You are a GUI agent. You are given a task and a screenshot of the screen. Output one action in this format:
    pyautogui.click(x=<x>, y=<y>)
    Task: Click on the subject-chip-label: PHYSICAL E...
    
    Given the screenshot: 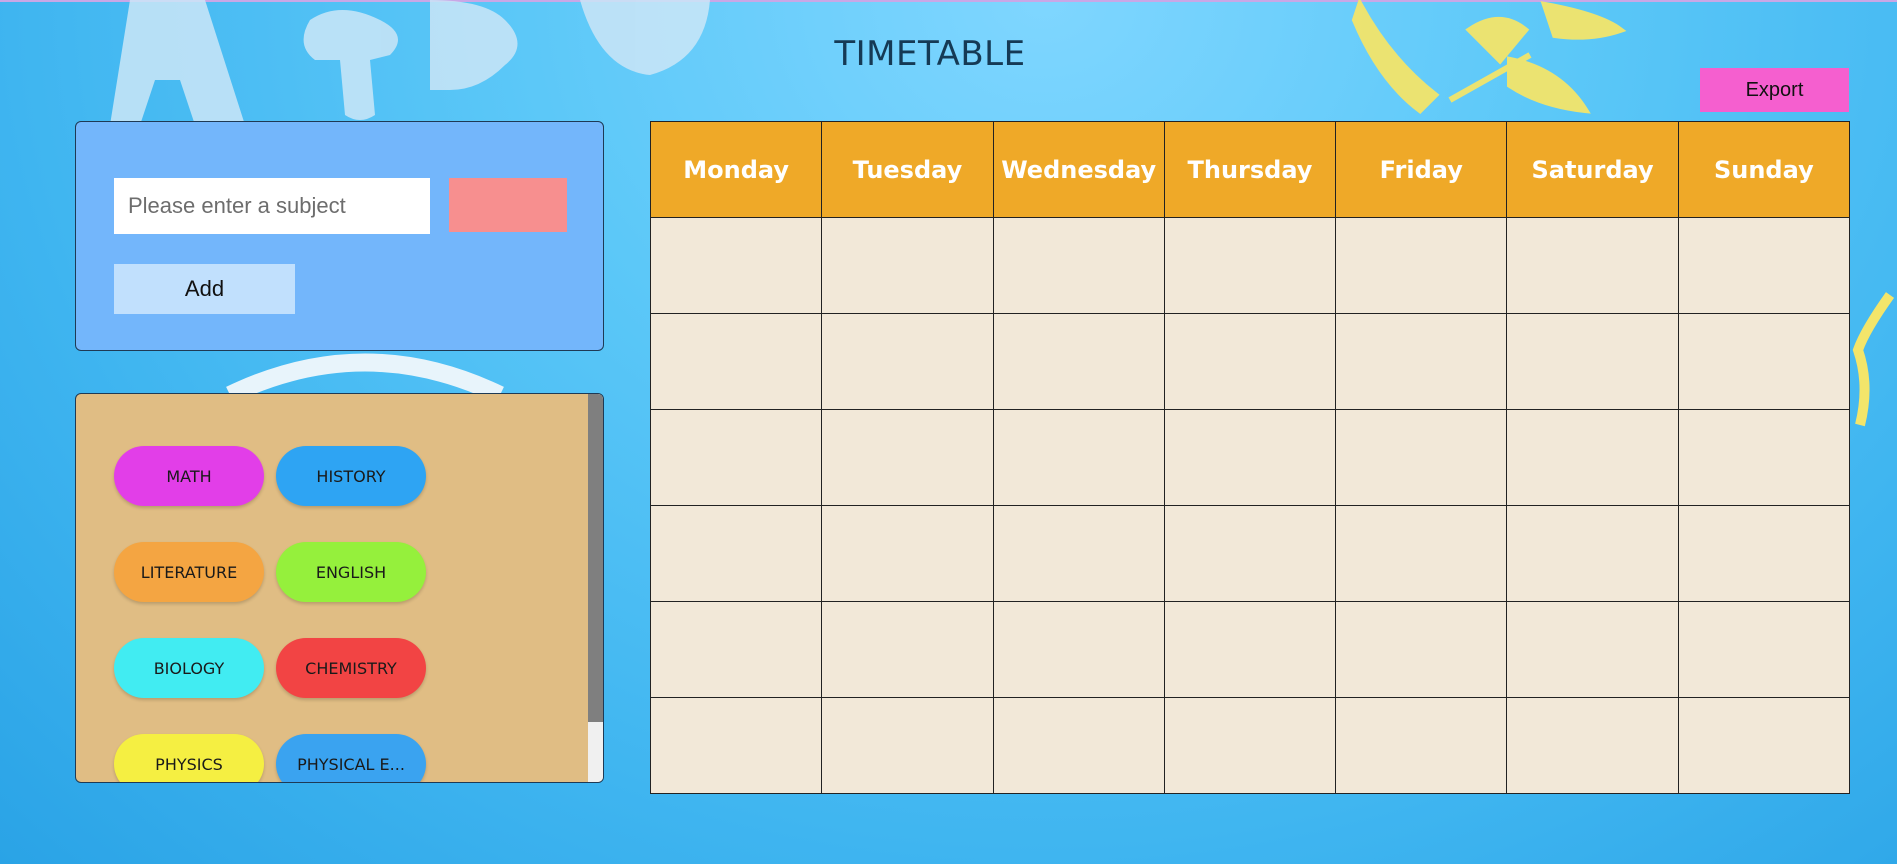 What is the action you would take?
    pyautogui.click(x=351, y=764)
    